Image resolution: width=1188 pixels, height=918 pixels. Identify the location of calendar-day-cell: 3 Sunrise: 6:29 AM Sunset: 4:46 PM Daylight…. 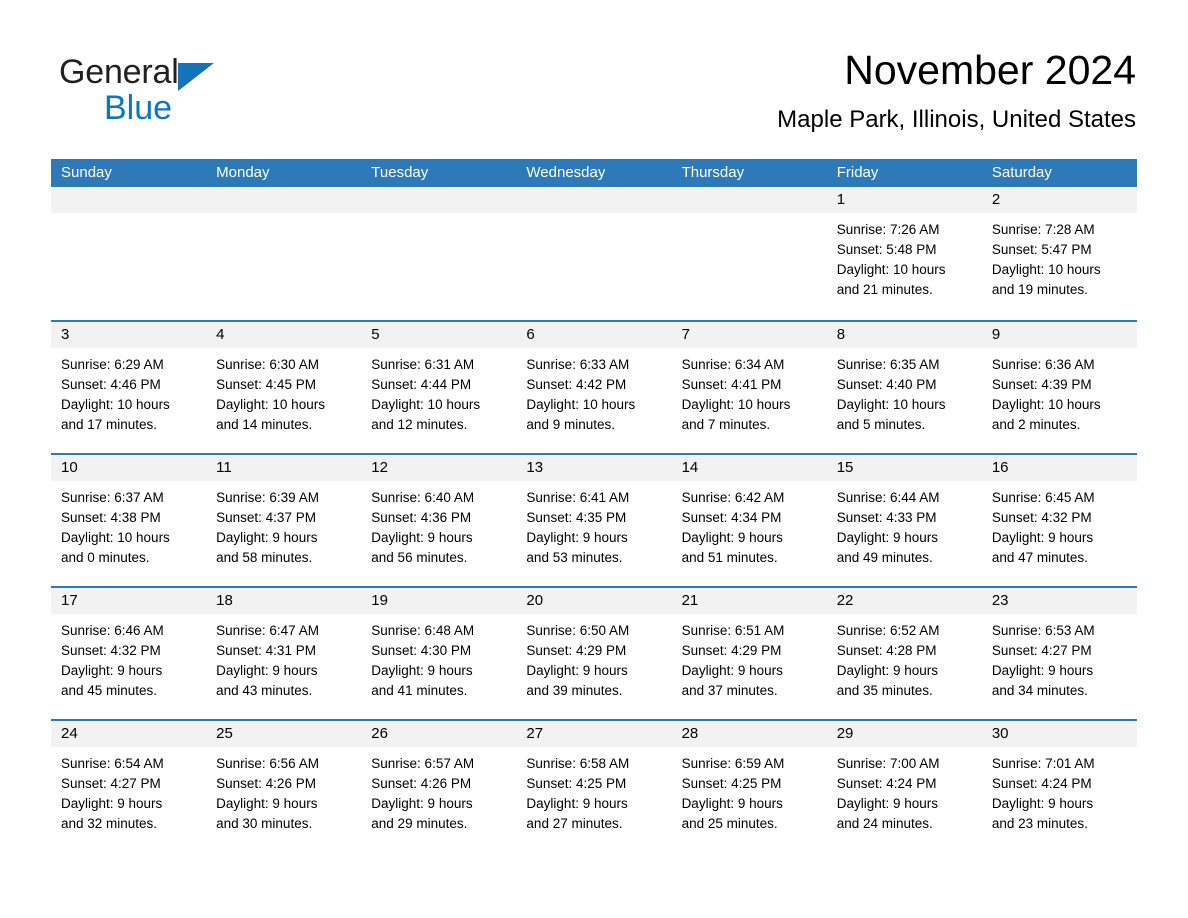
(129, 387).